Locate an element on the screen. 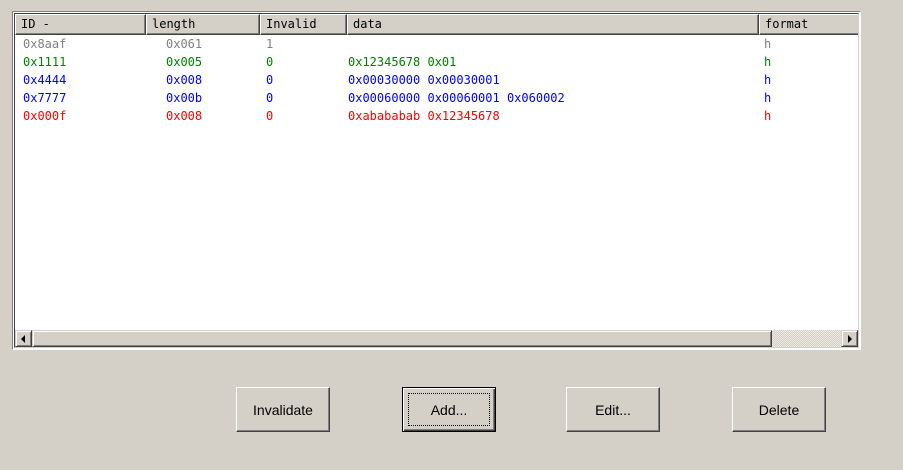 Image resolution: width=903 pixels, height=470 pixels. cell-invalid: 1 is located at coordinates (270, 44).